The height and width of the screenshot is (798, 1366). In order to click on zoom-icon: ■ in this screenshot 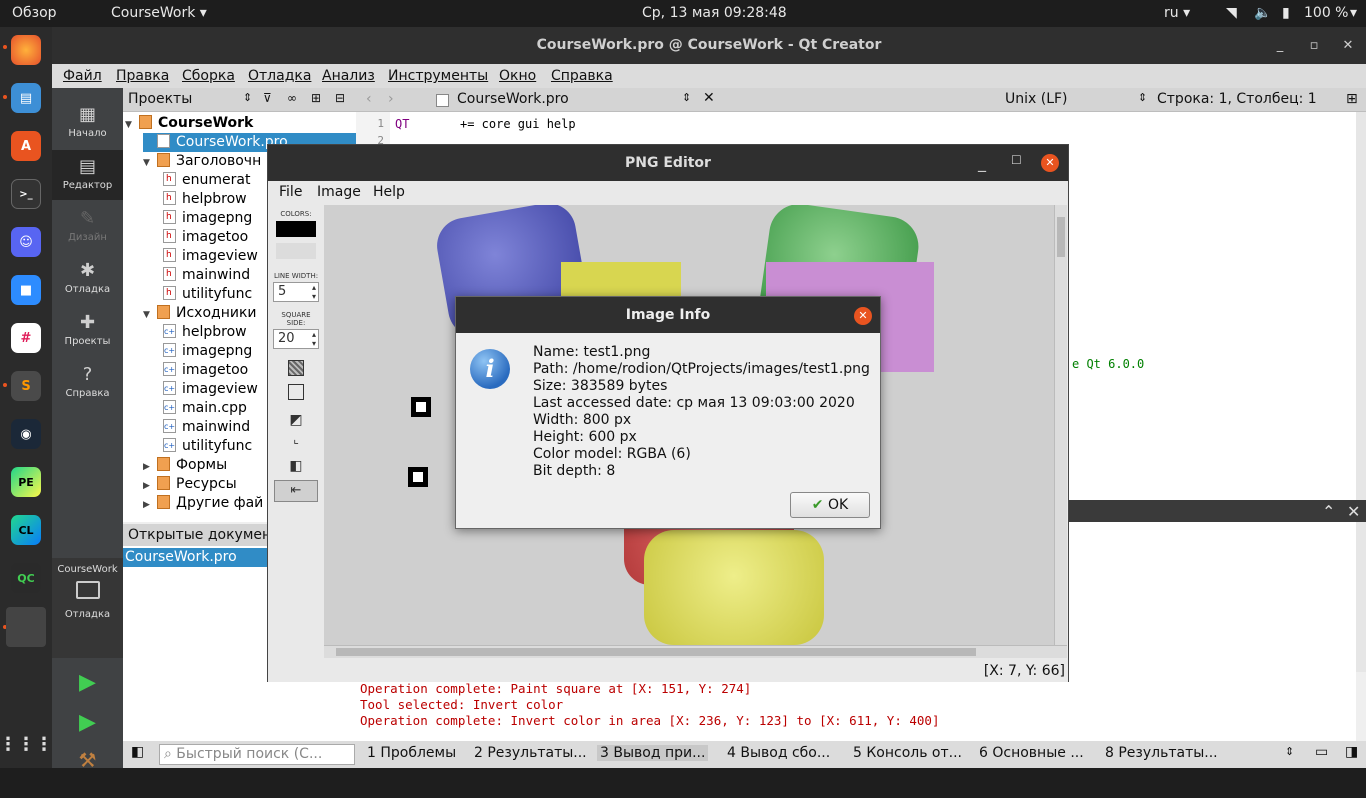, I will do `click(26, 290)`.